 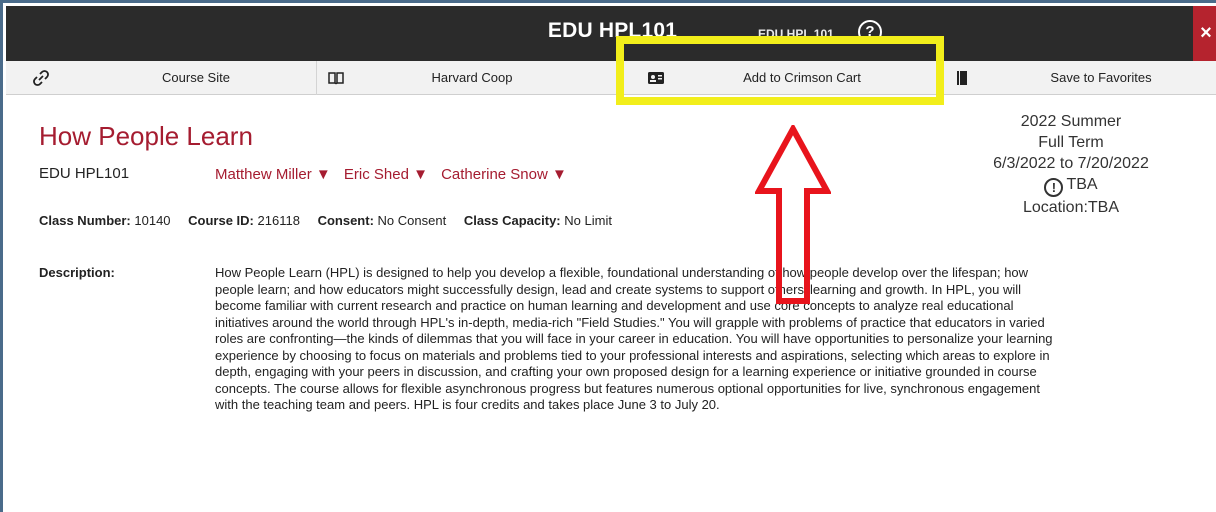 I want to click on meeting-time: ! TBA, so click(x=1071, y=185).